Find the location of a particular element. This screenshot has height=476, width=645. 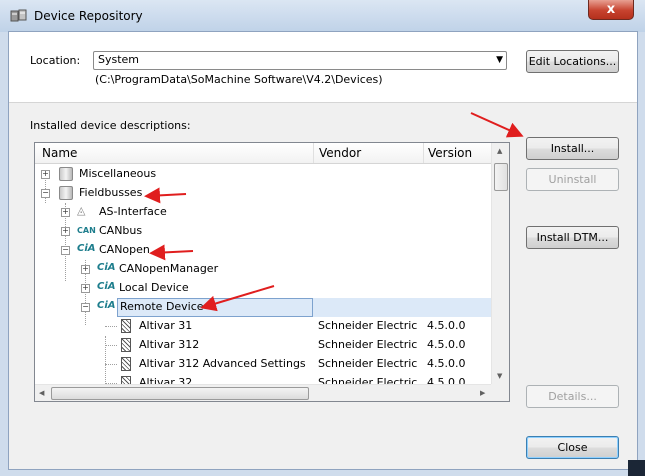

location-label: Location: is located at coordinates (55, 60).